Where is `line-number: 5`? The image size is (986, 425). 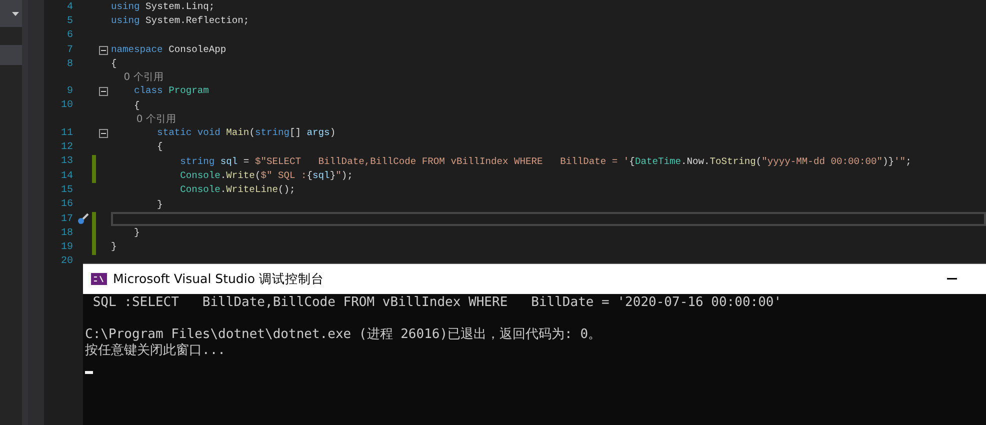 line-number: 5 is located at coordinates (69, 21).